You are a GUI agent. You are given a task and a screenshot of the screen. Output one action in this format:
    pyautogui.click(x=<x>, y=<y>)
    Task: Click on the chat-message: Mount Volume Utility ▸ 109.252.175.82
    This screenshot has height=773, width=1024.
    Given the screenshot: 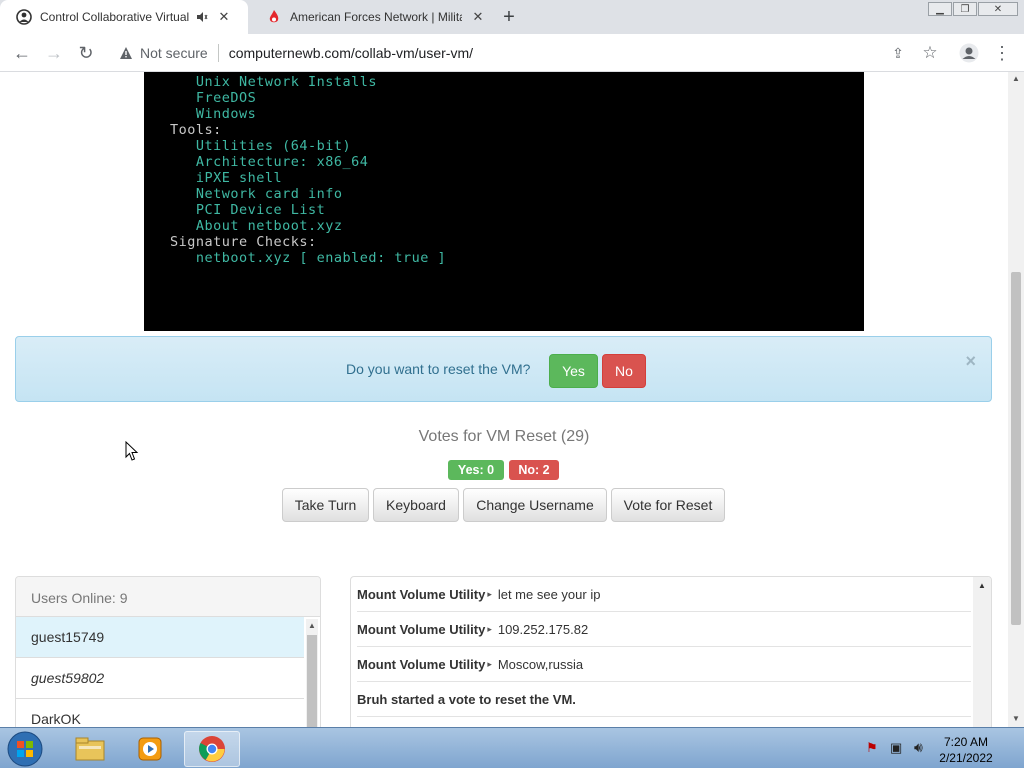 What is the action you would take?
    pyautogui.click(x=664, y=629)
    